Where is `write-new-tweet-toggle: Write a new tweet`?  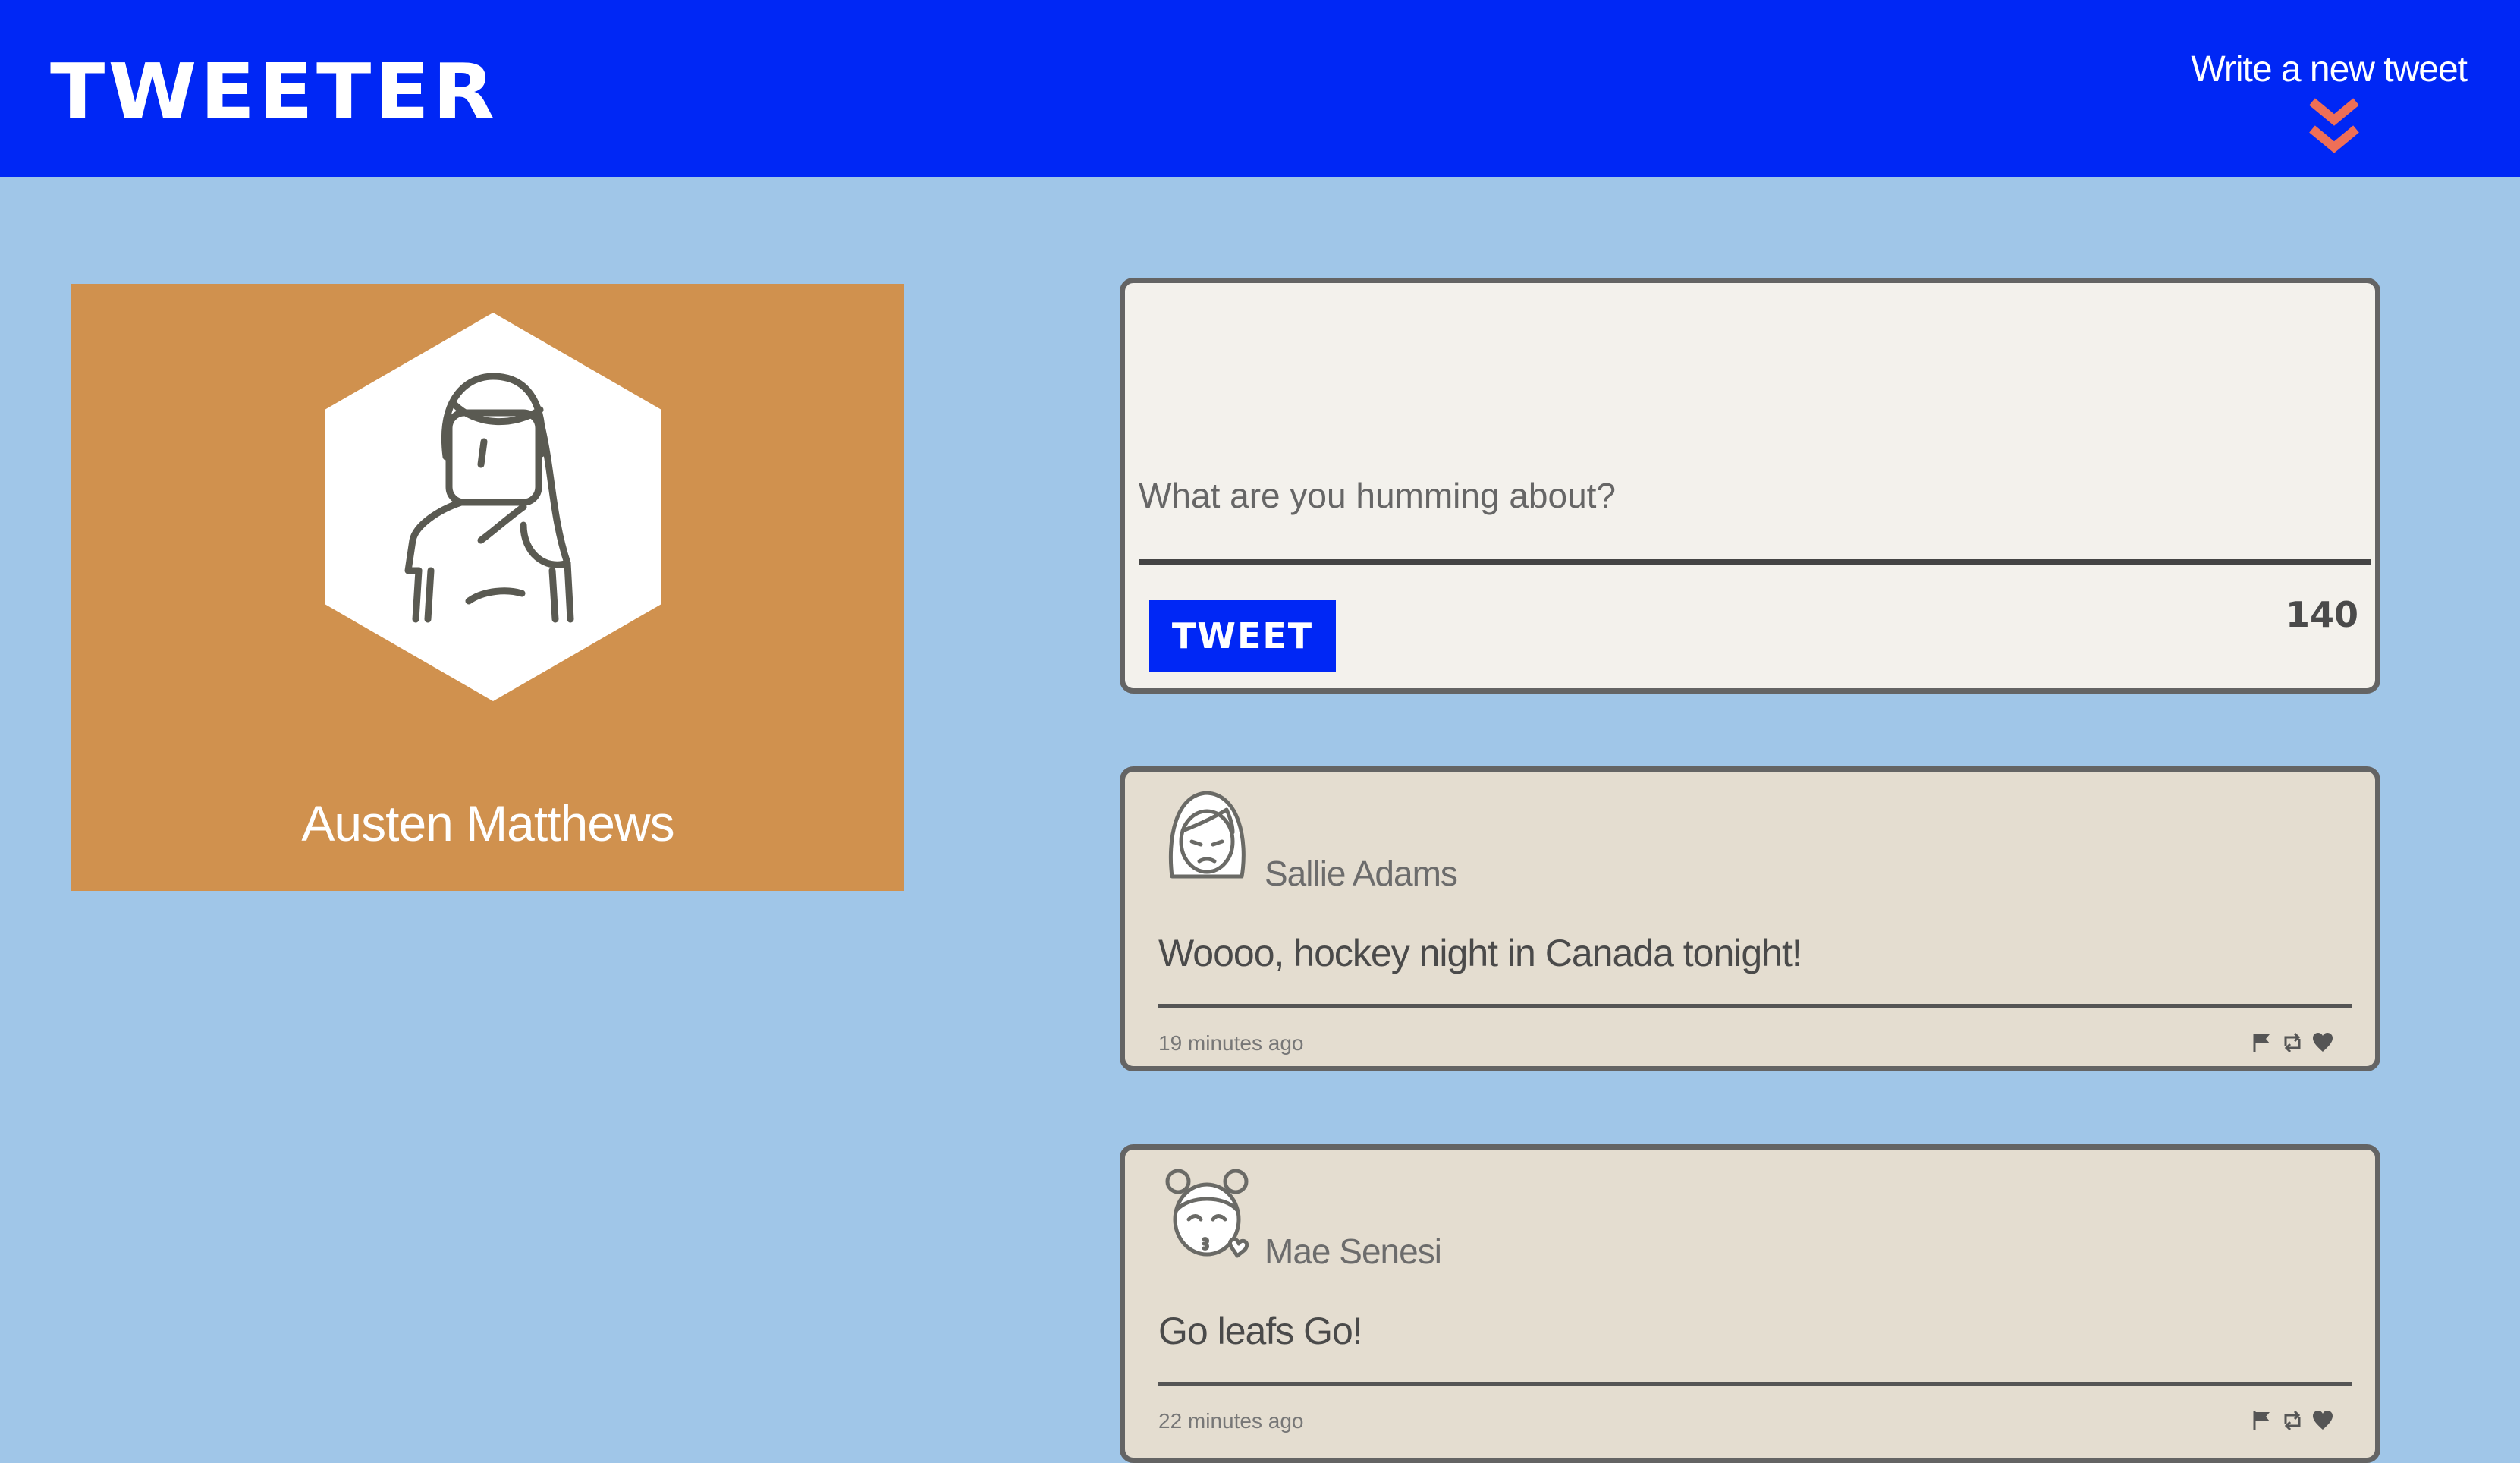
write-new-tweet-toggle: Write a new tweet is located at coordinates (2332, 104).